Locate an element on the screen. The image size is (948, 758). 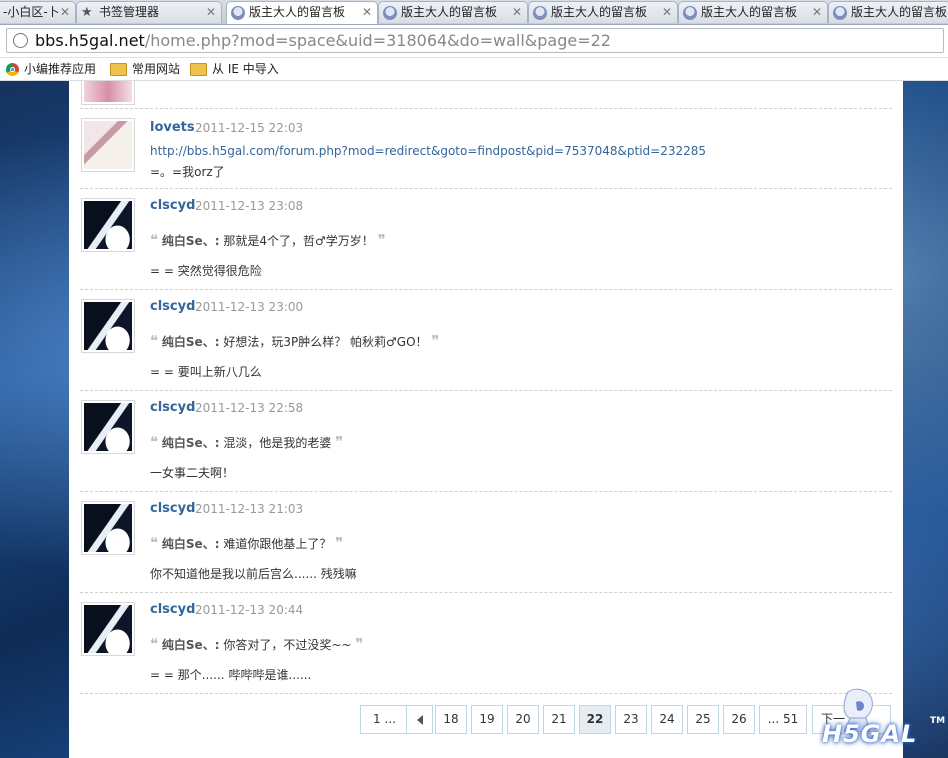
post-time: 2011-12-13 22:58 is located at coordinates (249, 408).